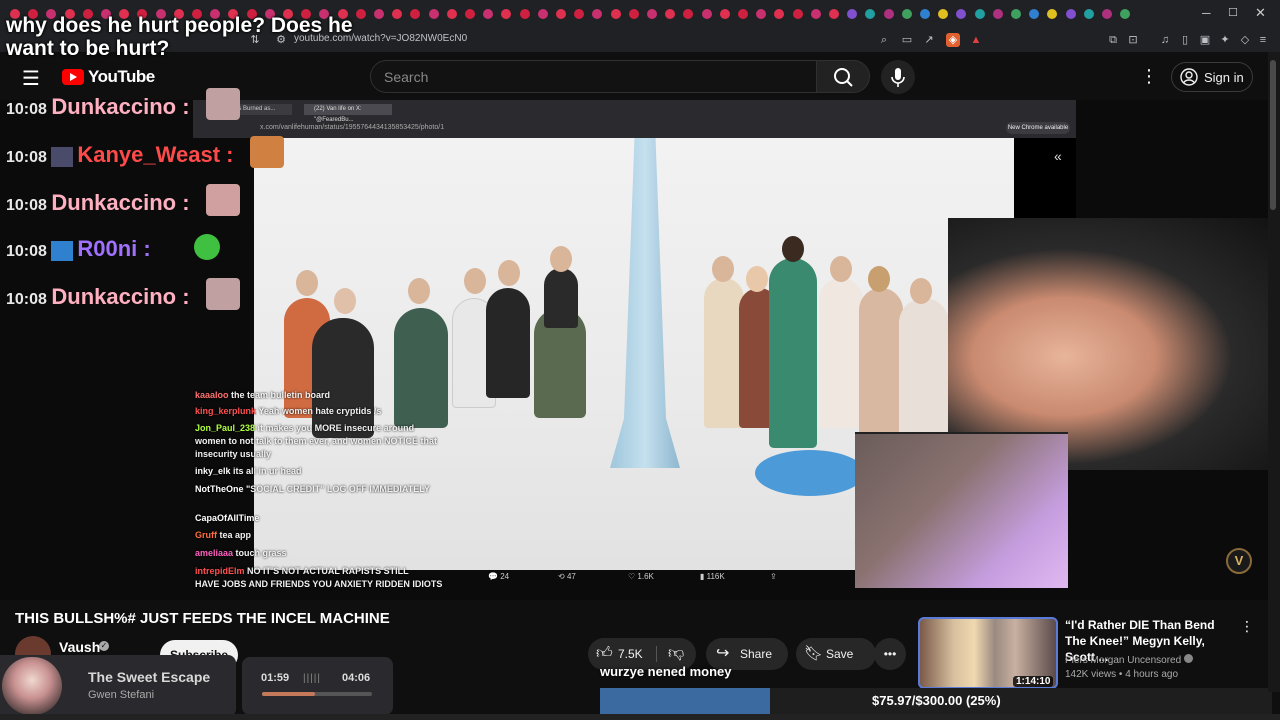  Describe the element at coordinates (1247, 626) in the screenshot. I see `recommended-kebab-icon: ⋮` at that location.